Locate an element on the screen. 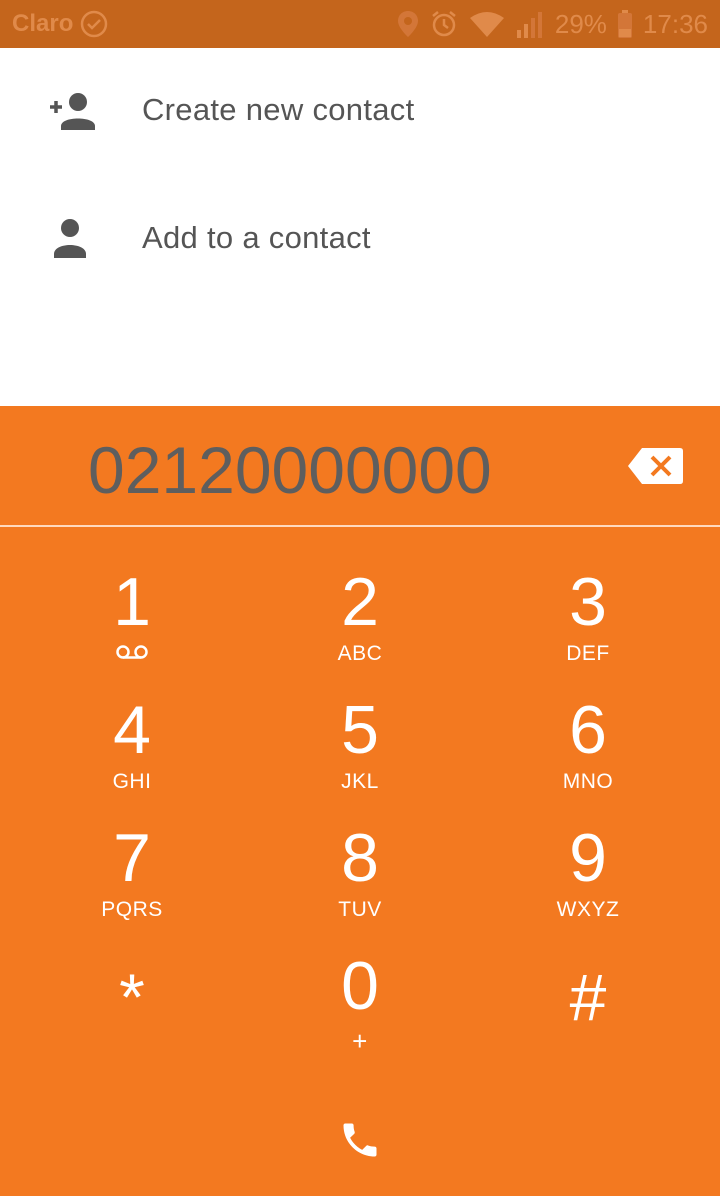  key-3: 3 DEF is located at coordinates (588, 618).